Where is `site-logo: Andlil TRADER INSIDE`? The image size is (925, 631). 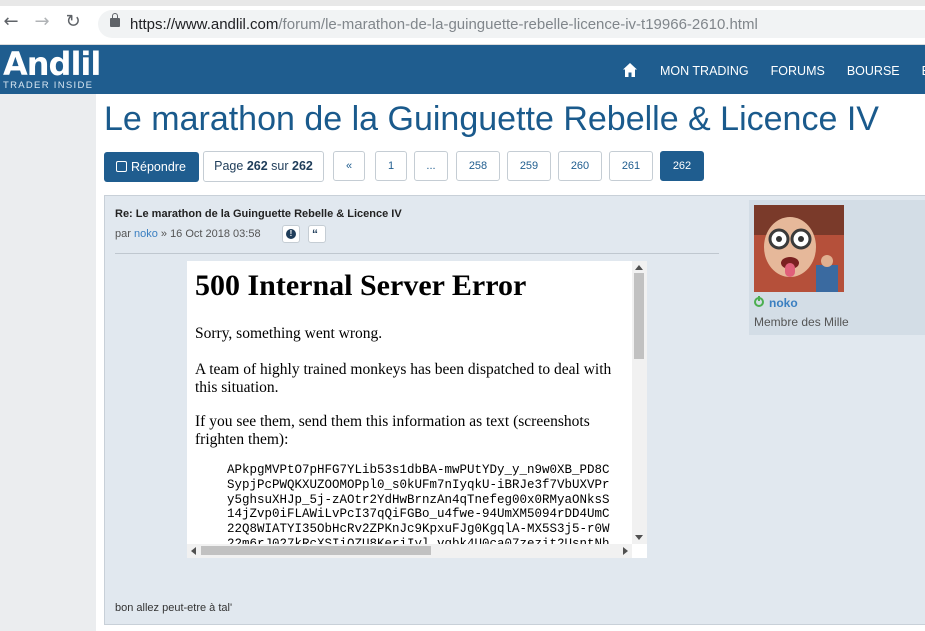
site-logo: Andlil TRADER INSIDE is located at coordinates (52, 68).